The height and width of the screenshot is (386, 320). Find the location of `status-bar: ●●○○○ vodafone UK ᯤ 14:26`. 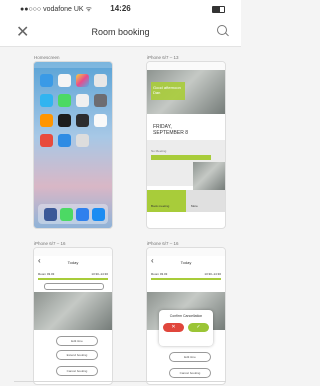

status-bar: ●●○○○ vodafone UK ᯤ 14:26 is located at coordinates (120, 9).